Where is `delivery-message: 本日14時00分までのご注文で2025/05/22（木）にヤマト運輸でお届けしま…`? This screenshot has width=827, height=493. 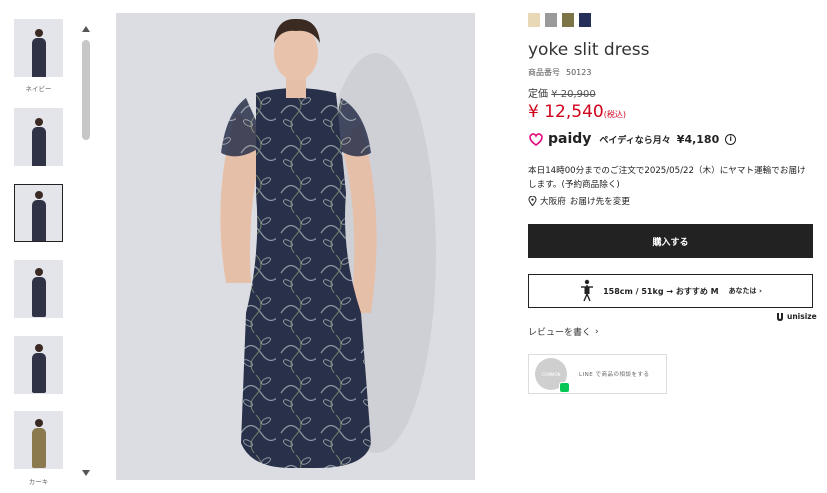 delivery-message: 本日14時00分までのご注文で2025/05/22（木）にヤマト運輸でお届けしま… is located at coordinates (667, 178).